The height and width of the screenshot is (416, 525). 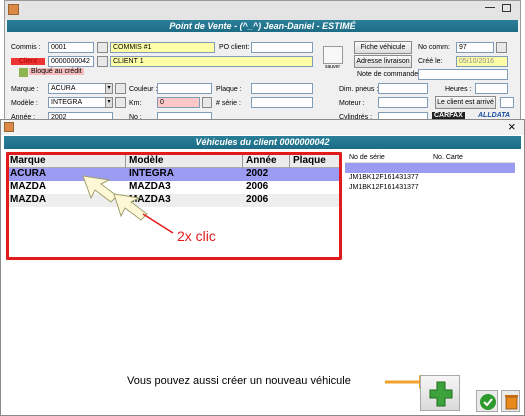 I want to click on add-vehicle-button, so click(x=440, y=393).